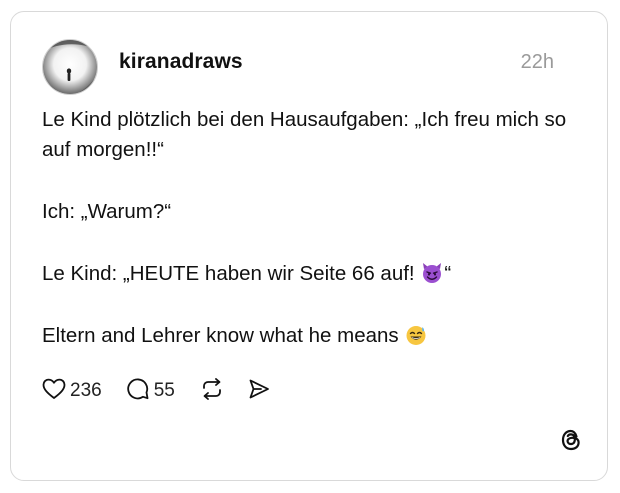 This screenshot has width=620, height=493. I want to click on avatar, so click(70, 67).